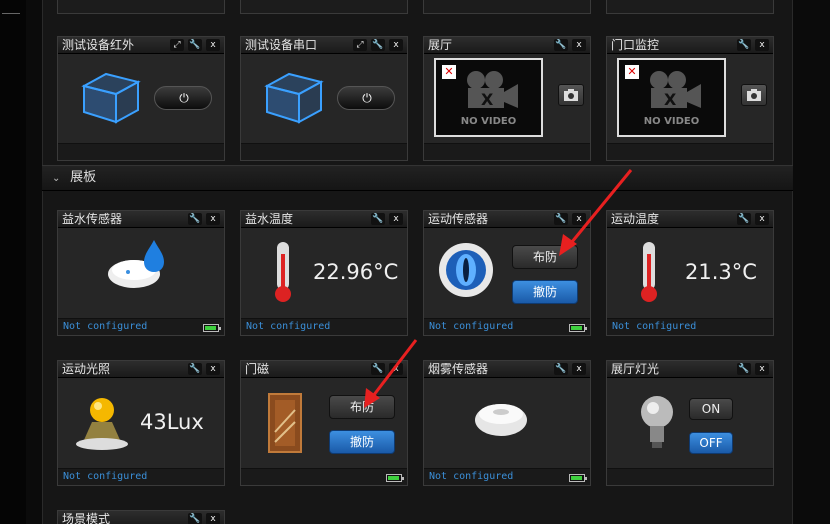  What do you see at coordinates (507, 369) in the screenshot?
I see `widget-title-bar: 烟雾传感器 🔧 x` at bounding box center [507, 369].